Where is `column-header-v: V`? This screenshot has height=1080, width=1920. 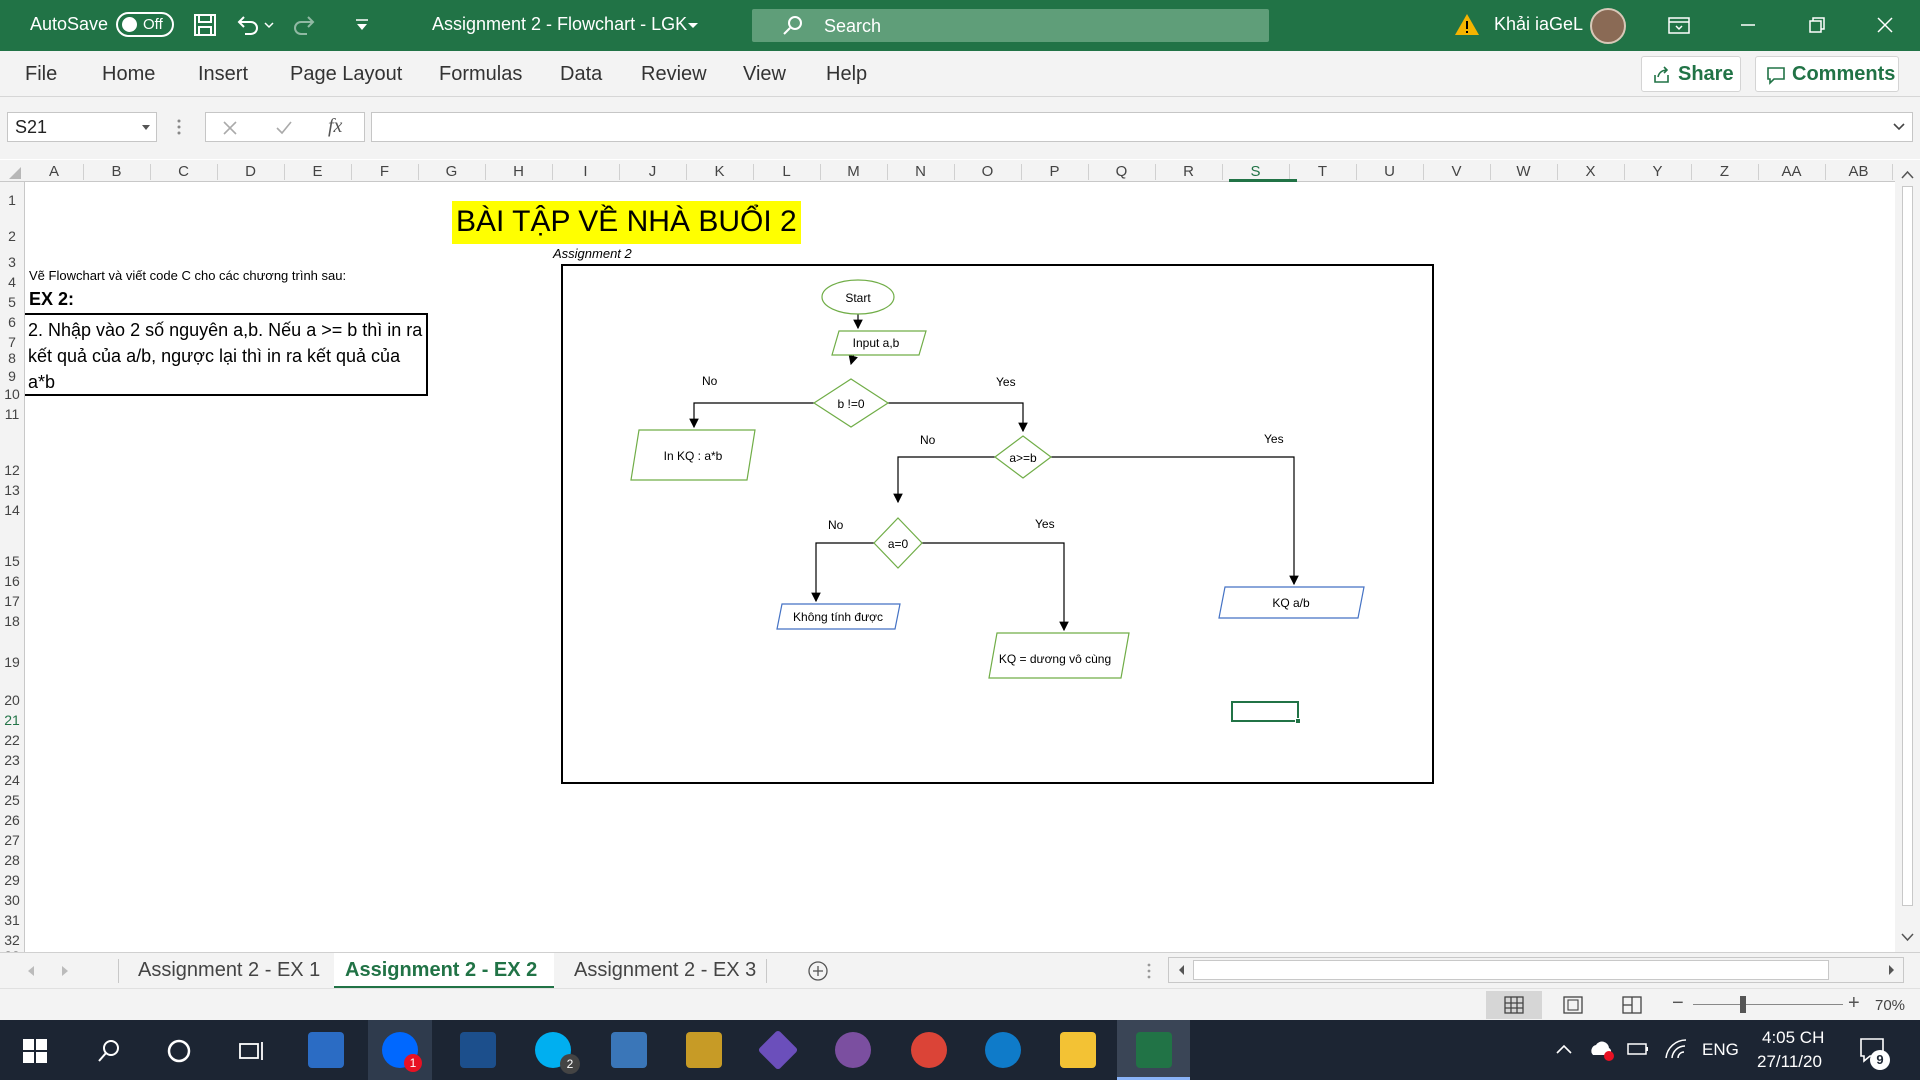 column-header-v: V is located at coordinates (1456, 171).